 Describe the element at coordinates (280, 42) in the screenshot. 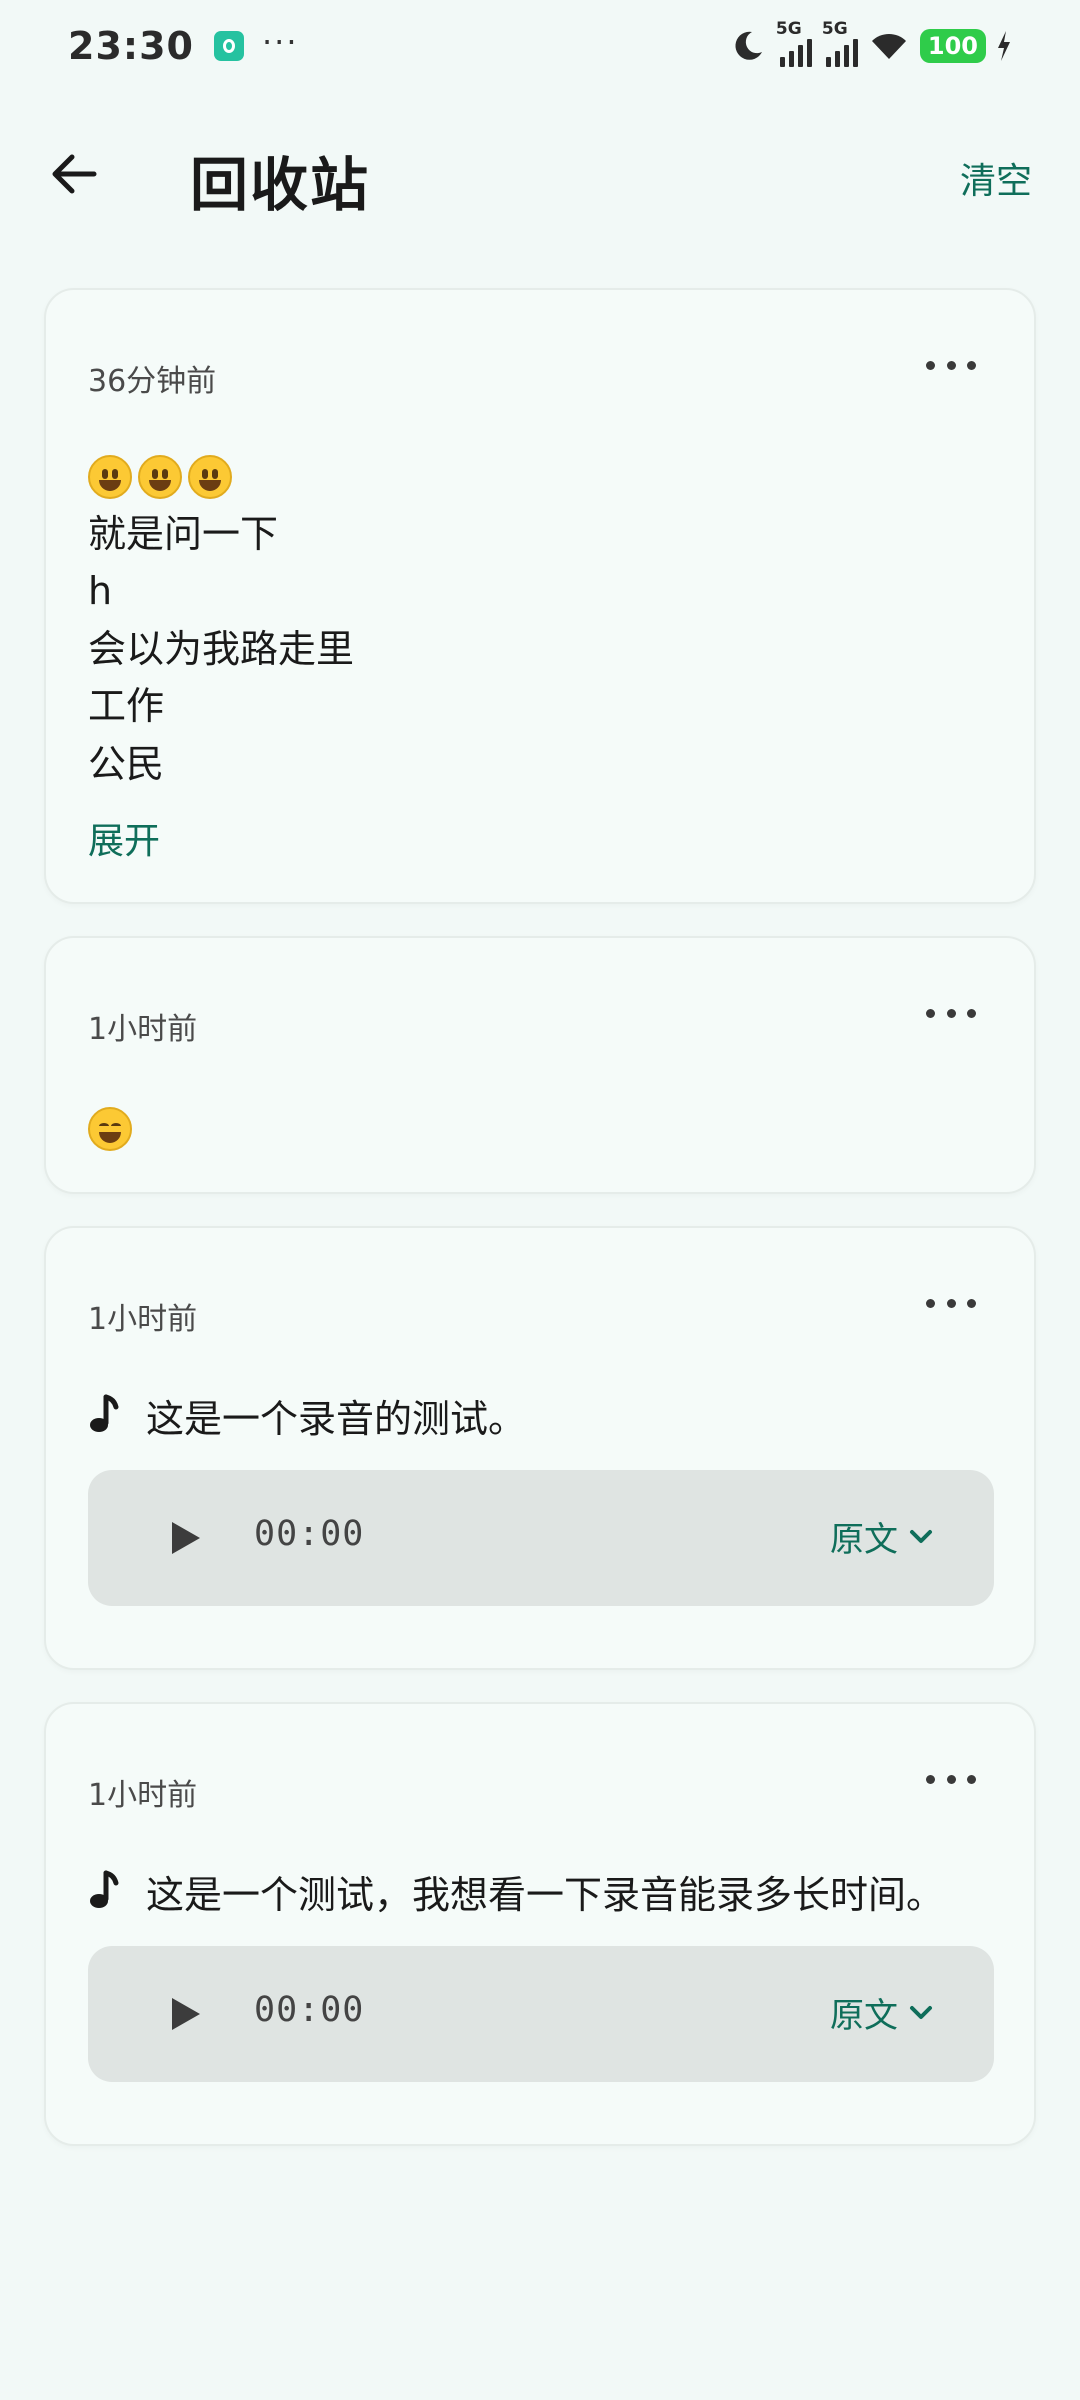

I see `more-notifications-icon: ···` at that location.